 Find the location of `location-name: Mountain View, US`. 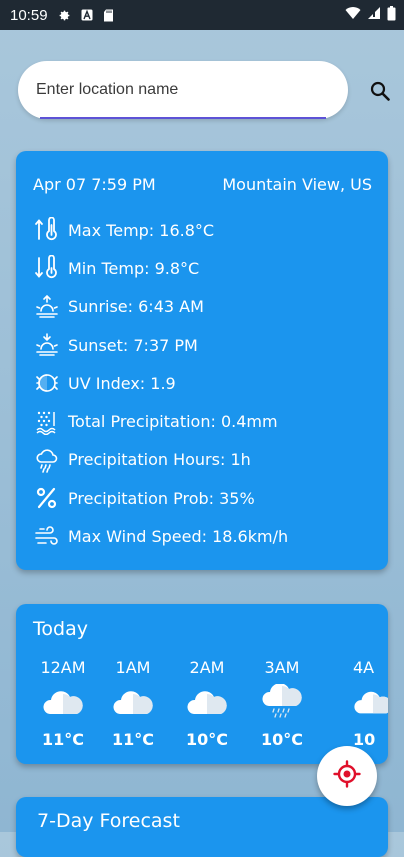

location-name: Mountain View, US is located at coordinates (297, 184).